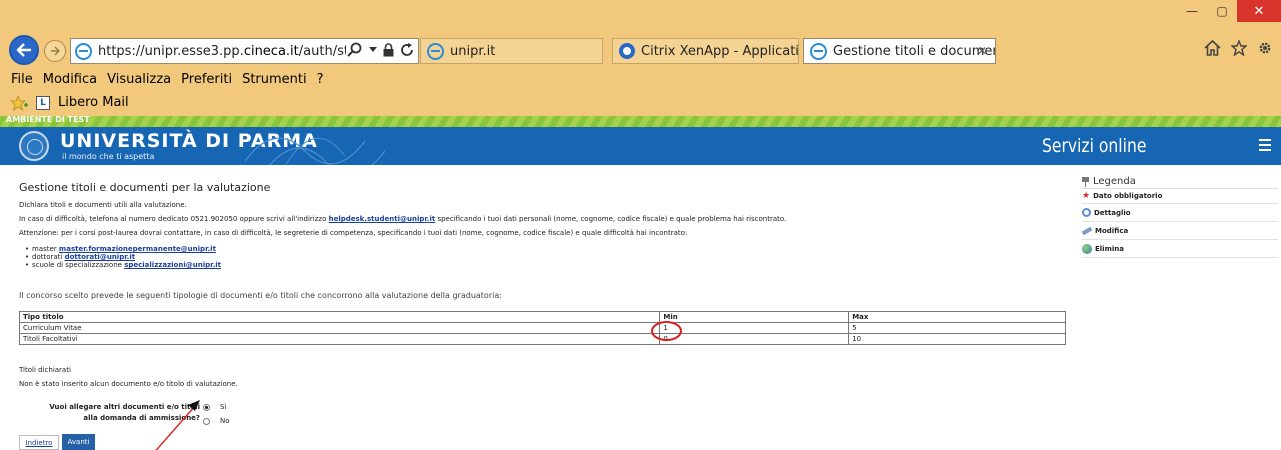 Image resolution: width=1281 pixels, height=450 pixels. Describe the element at coordinates (1180, 213) in the screenshot. I see `legend-item-detail: Dettaglio` at that location.